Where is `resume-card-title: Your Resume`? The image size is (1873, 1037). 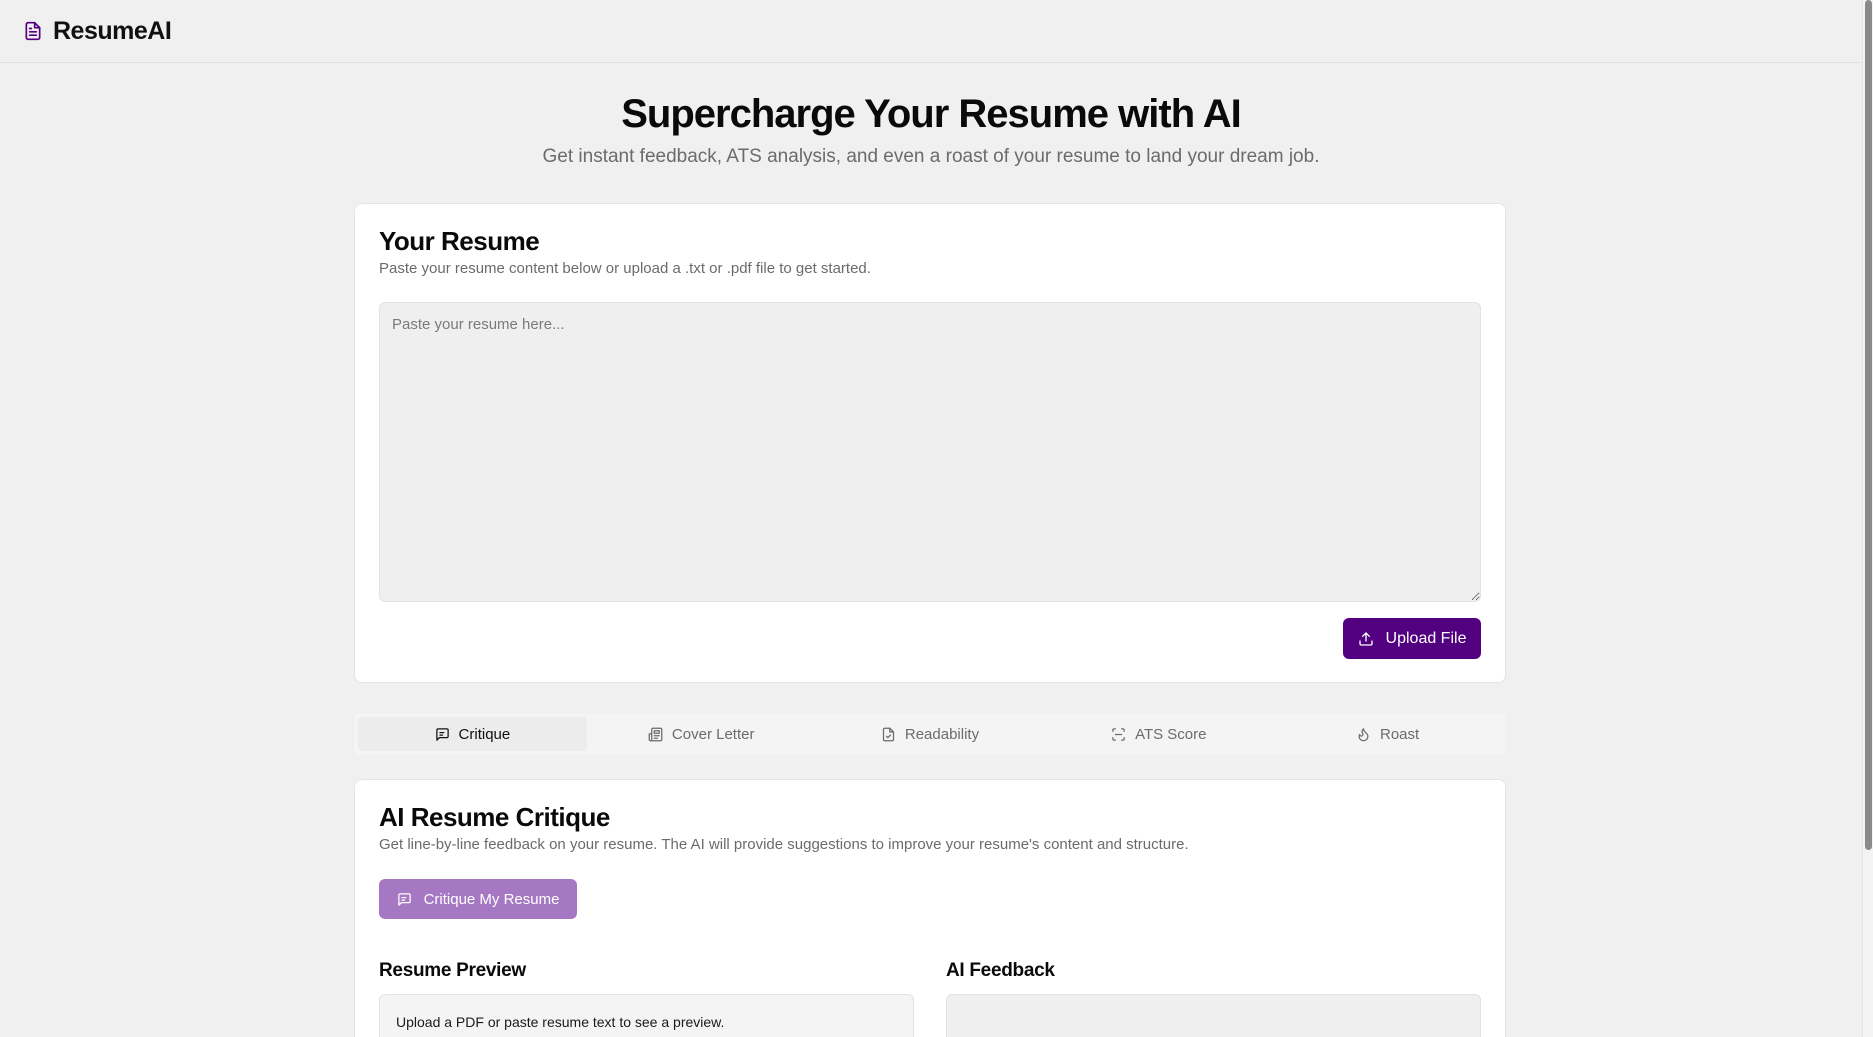
resume-card-title: Your Resume is located at coordinates (459, 241).